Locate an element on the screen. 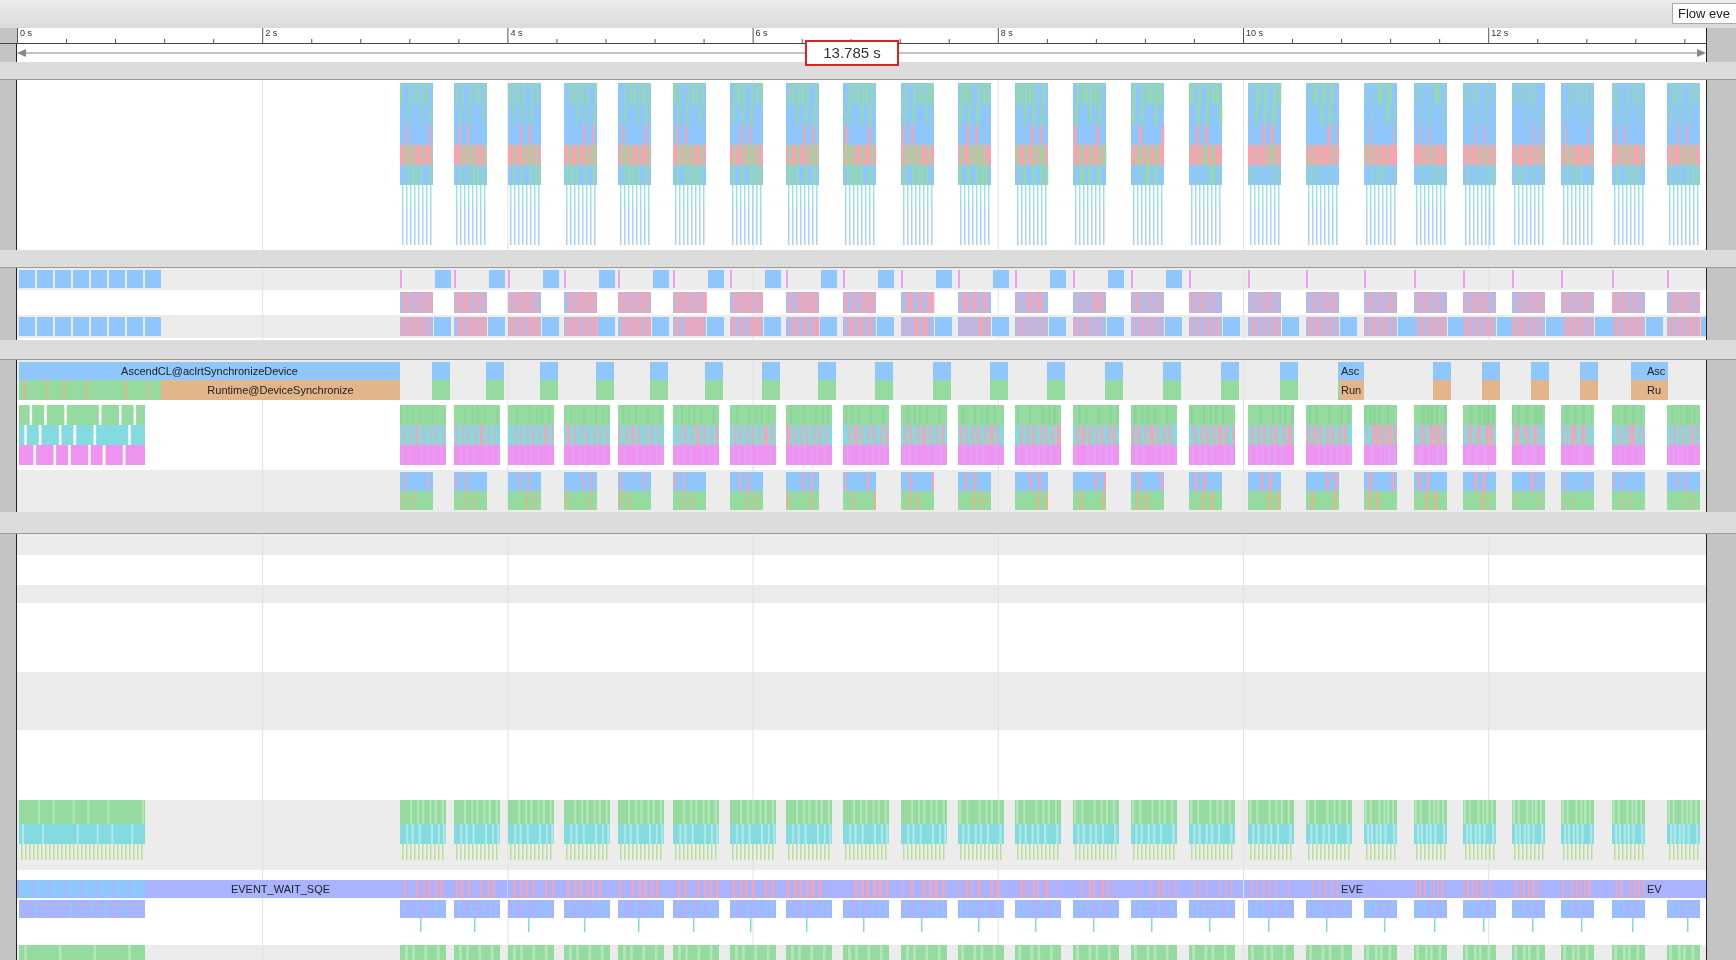  trace-slice: AscendCL@aclrtSynchronizeDevice is located at coordinates (209, 371).